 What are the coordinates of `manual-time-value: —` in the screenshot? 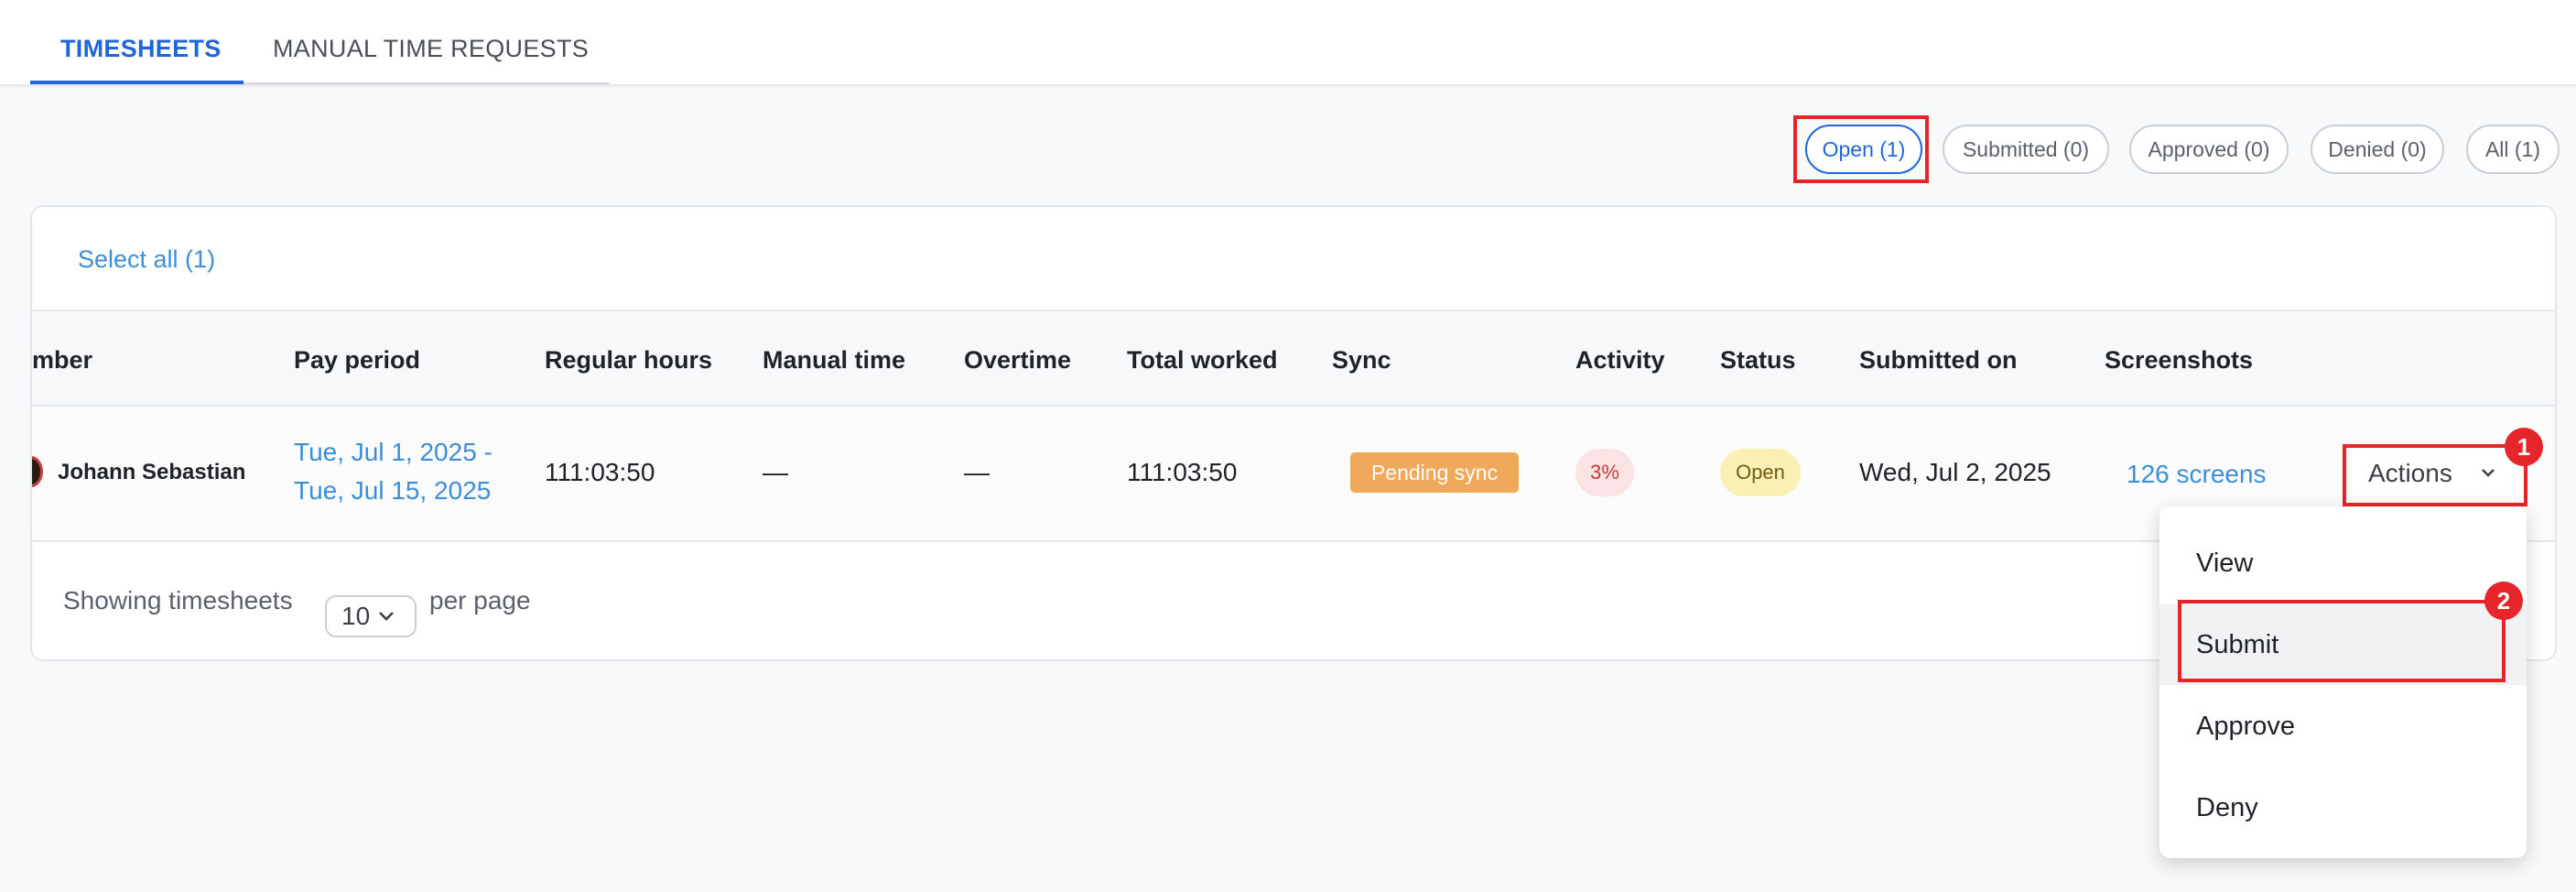 It's located at (776, 472).